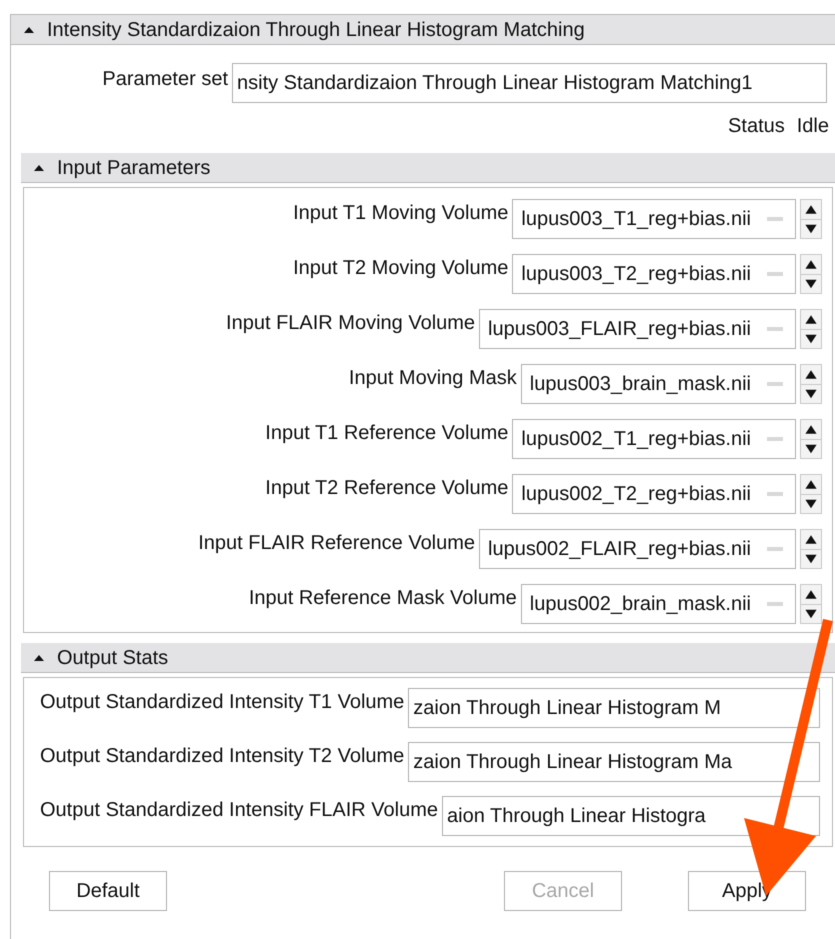 The height and width of the screenshot is (939, 835). I want to click on field-label: Input FLAIR Reference Volume, so click(337, 543).